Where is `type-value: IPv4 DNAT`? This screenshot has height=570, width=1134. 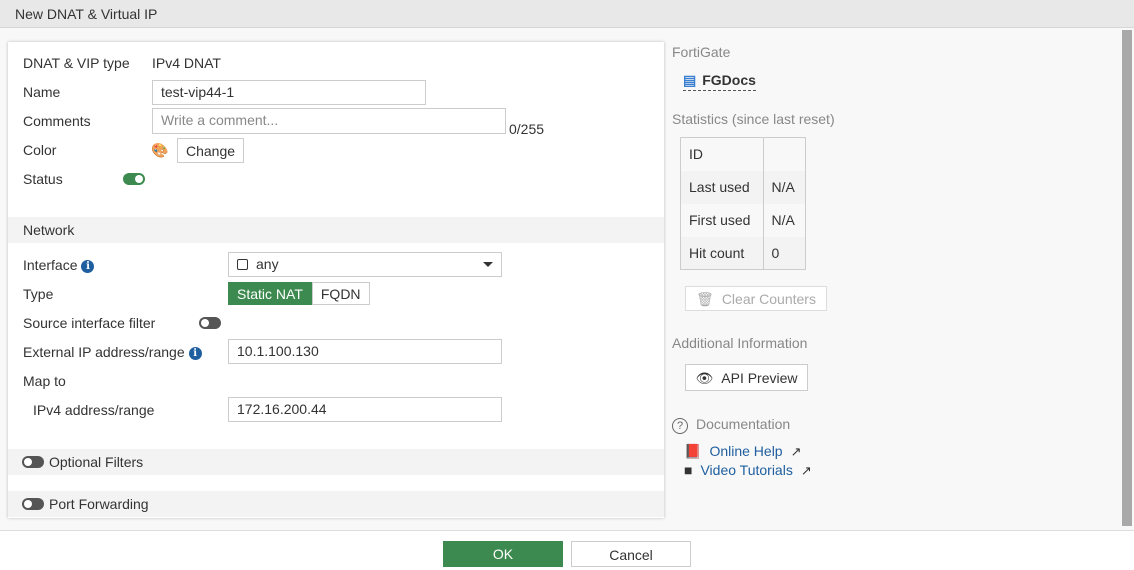 type-value: IPv4 DNAT is located at coordinates (186, 63).